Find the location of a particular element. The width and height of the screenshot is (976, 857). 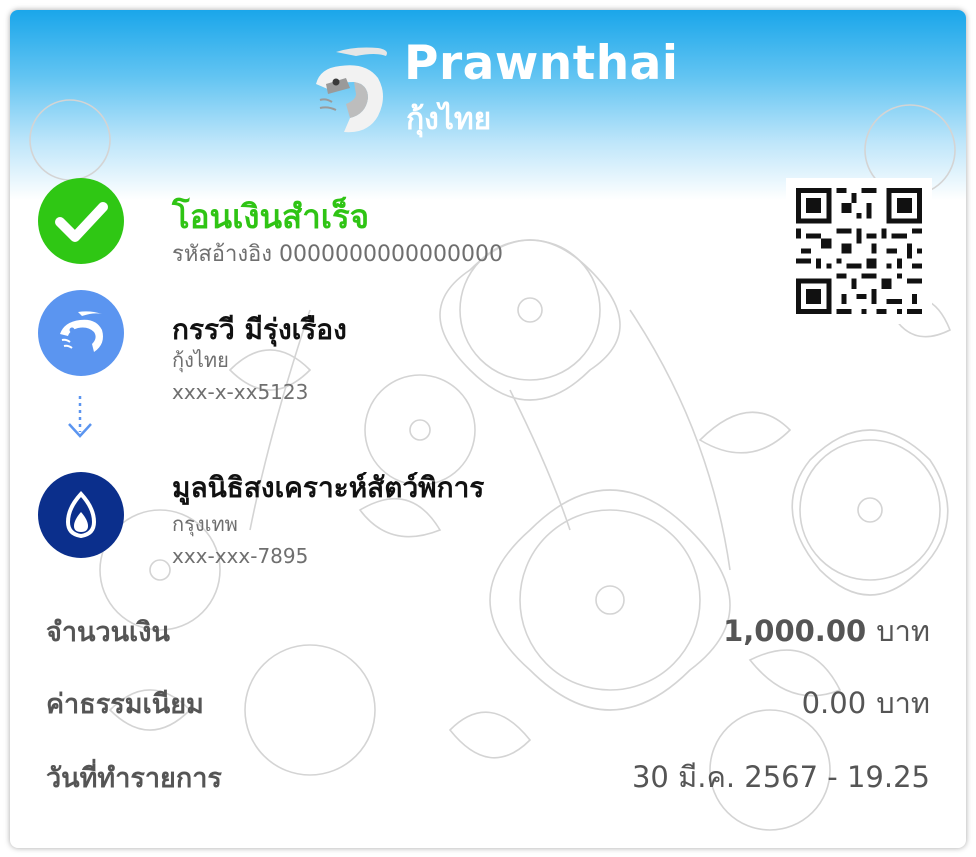

prawn-bank-icon is located at coordinates (81, 331).